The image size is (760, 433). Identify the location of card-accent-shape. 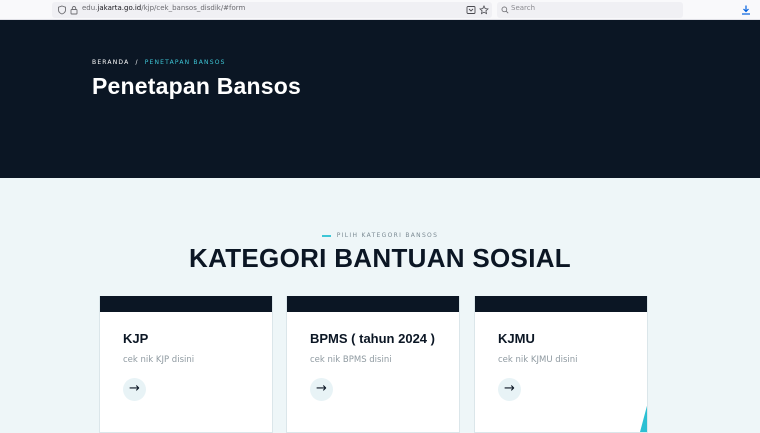
(643, 417).